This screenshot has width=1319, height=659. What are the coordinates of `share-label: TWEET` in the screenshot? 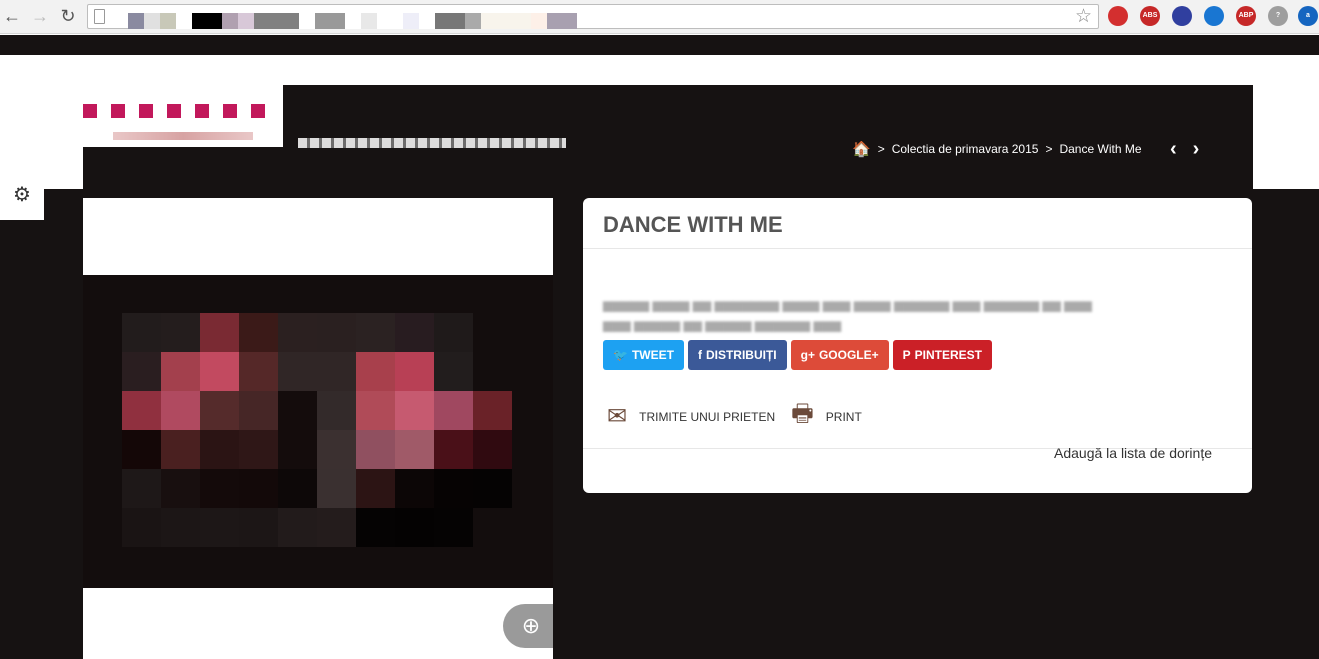 It's located at (652, 355).